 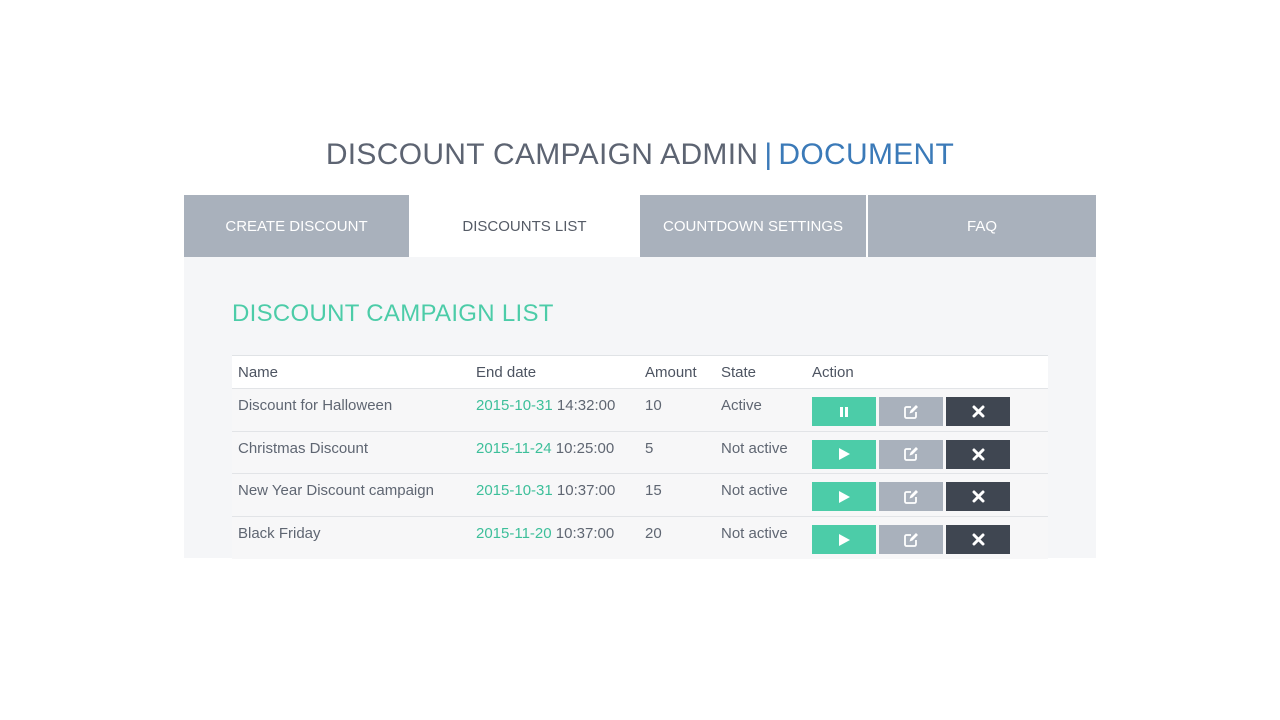 I want to click on table-header: Name End date Amount State Action, so click(x=640, y=372).